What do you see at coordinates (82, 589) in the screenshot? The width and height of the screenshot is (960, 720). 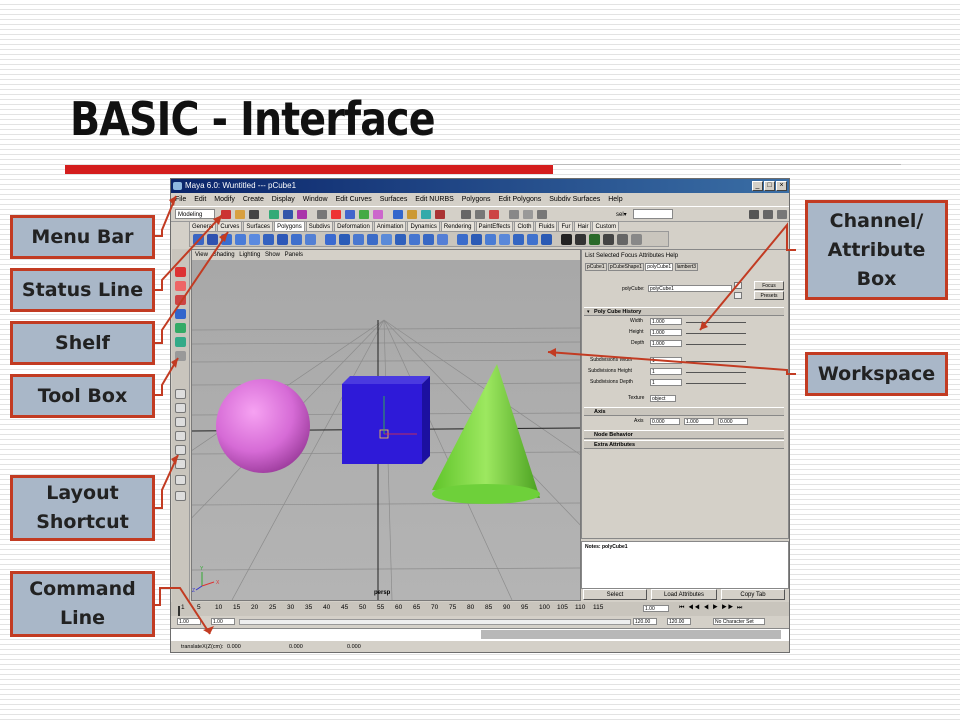 I see `callout-command-line-text-1: Command` at bounding box center [82, 589].